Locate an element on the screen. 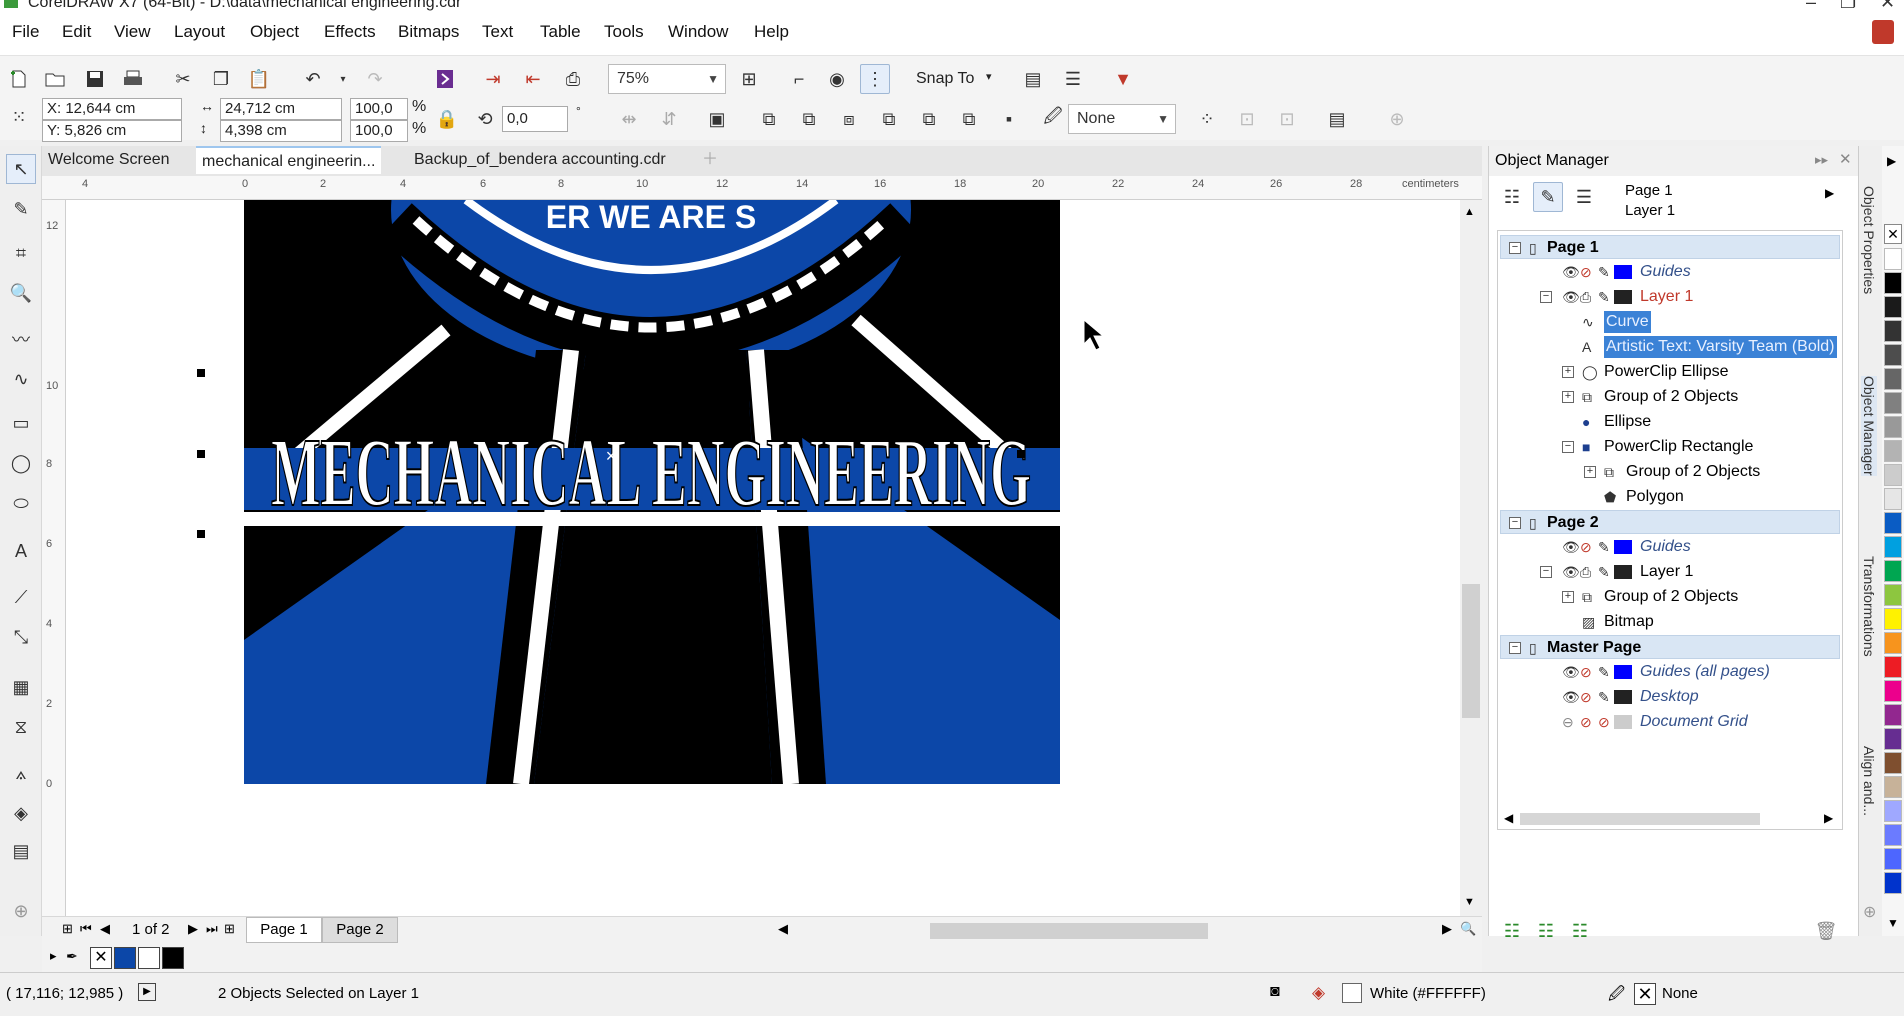 Image resolution: width=1904 pixels, height=1016 pixels. edit-across-layers-icon: ✎ is located at coordinates (1548, 197).